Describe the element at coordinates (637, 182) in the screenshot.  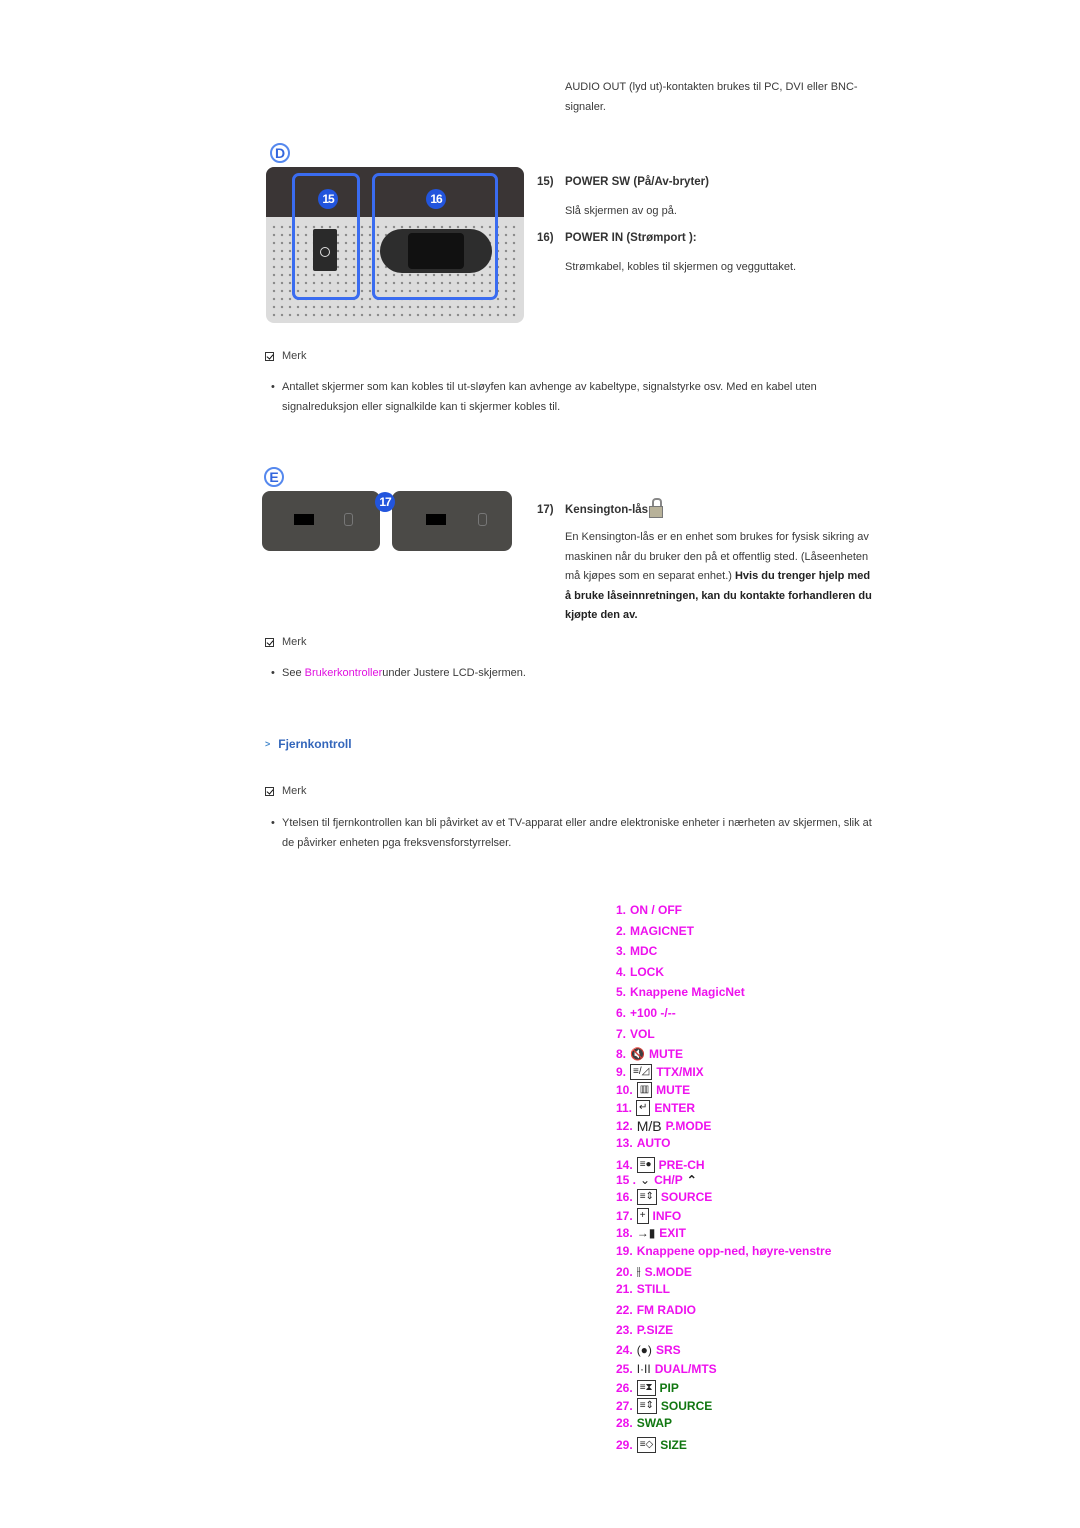
I see `item-title: POWER SW (På/Av-bryter)` at that location.